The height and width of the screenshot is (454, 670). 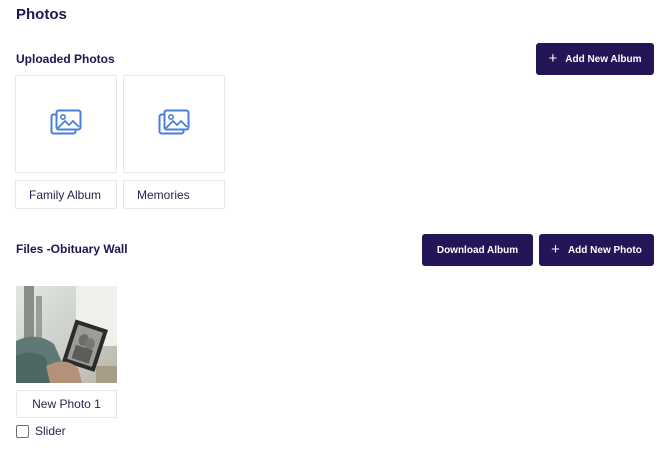 What do you see at coordinates (66, 404) in the screenshot?
I see `photo-name-new-photo-1: New Photo 1` at bounding box center [66, 404].